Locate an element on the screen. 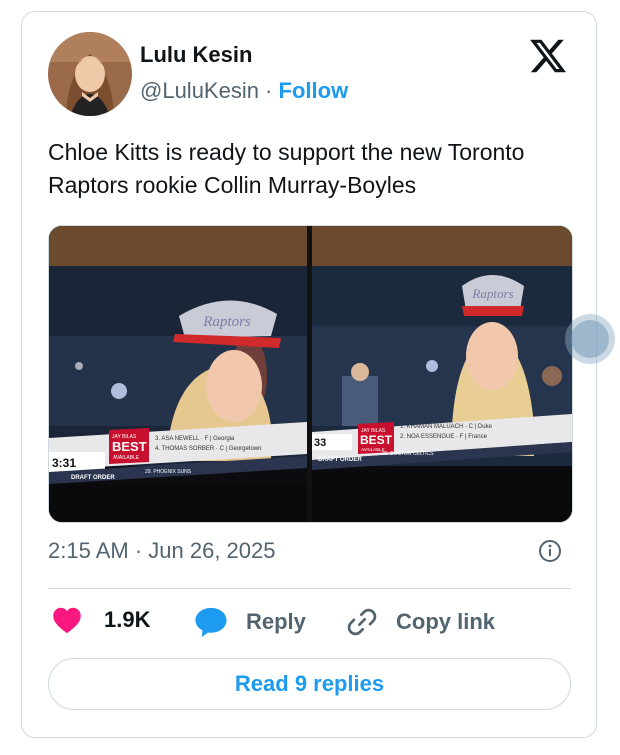  like-button: 1.9K is located at coordinates (101, 620).